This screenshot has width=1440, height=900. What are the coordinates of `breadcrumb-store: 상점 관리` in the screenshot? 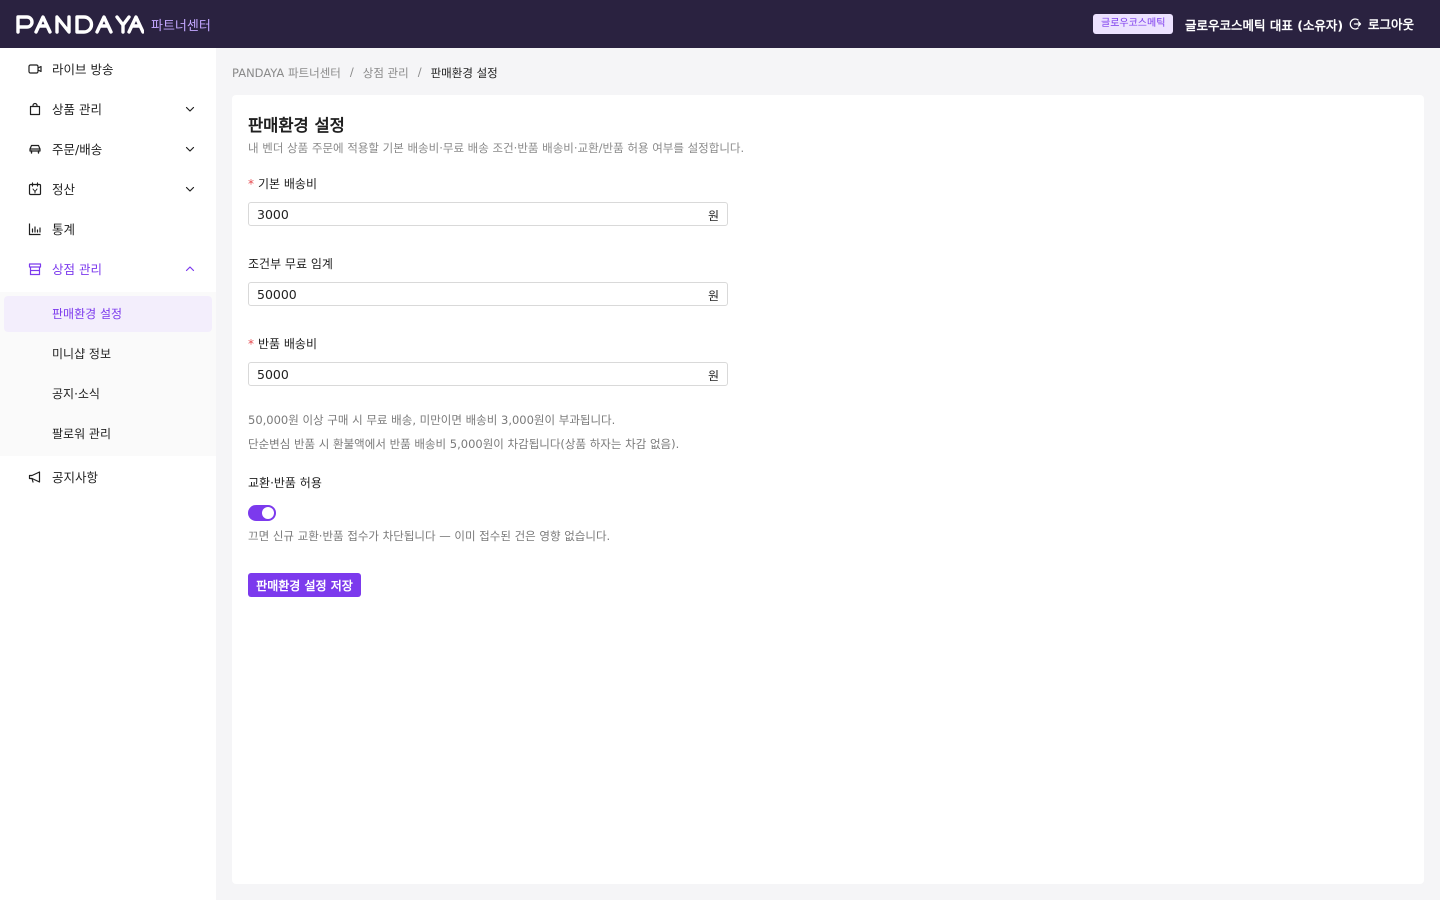 It's located at (386, 73).